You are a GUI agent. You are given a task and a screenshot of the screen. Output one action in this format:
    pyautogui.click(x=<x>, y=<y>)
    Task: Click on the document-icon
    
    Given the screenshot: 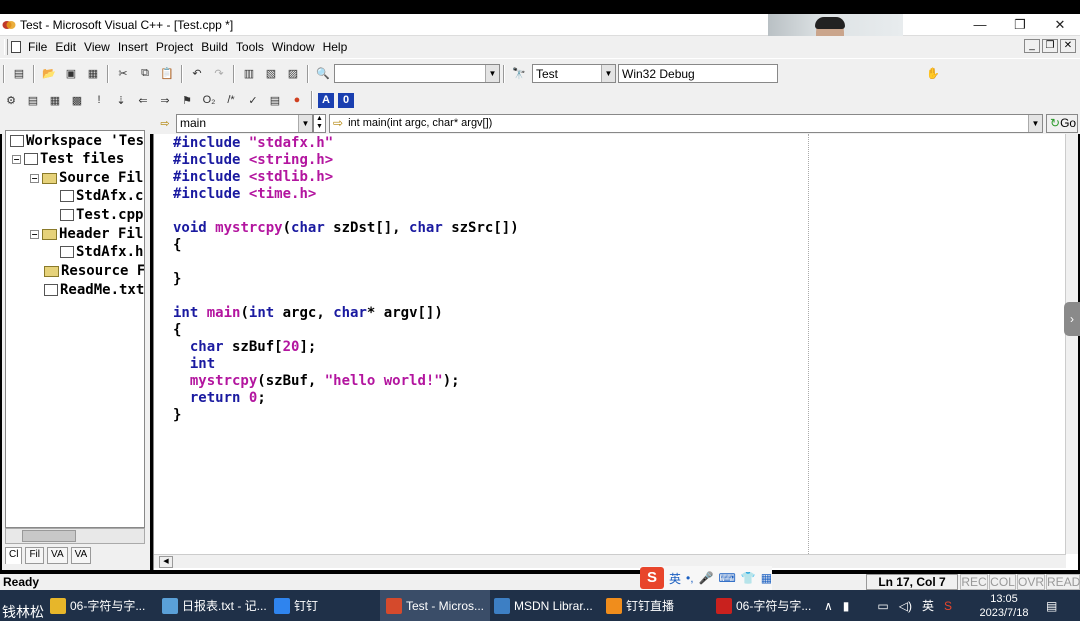 What is the action you would take?
    pyautogui.click(x=16, y=47)
    